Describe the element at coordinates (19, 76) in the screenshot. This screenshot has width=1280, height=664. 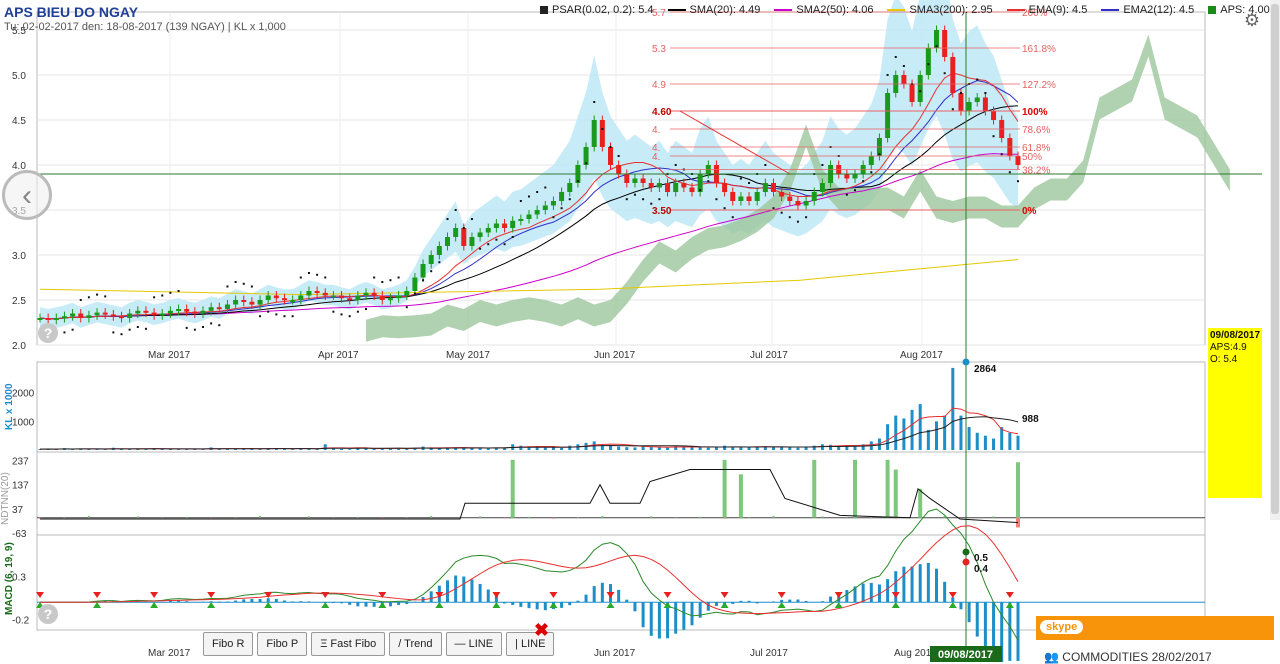
I see `price-y-tick: 5.0` at that location.